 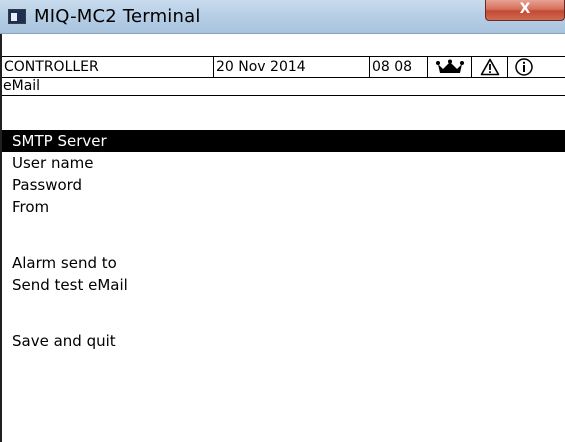 I want to click on menu-item-from: From, so click(x=283, y=207).